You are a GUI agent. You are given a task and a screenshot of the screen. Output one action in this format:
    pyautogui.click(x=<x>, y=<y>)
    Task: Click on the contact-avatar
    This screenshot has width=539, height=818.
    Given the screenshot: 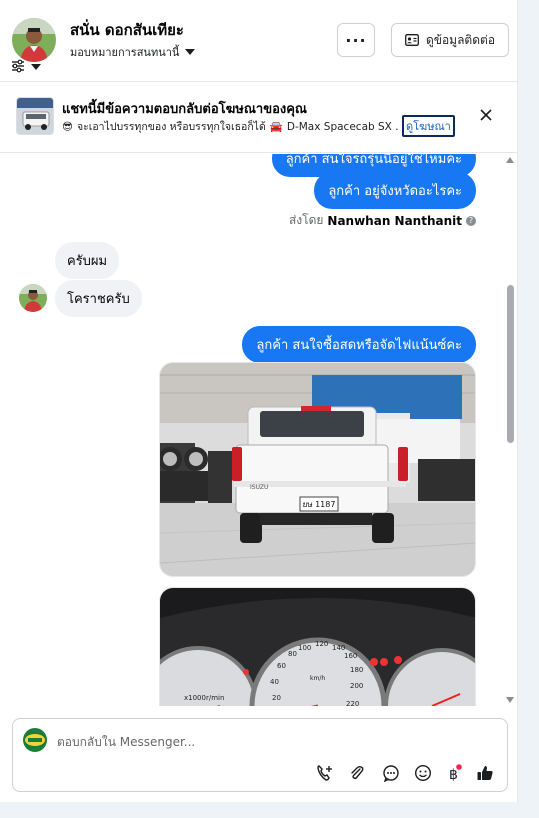 What is the action you would take?
    pyautogui.click(x=34, y=40)
    